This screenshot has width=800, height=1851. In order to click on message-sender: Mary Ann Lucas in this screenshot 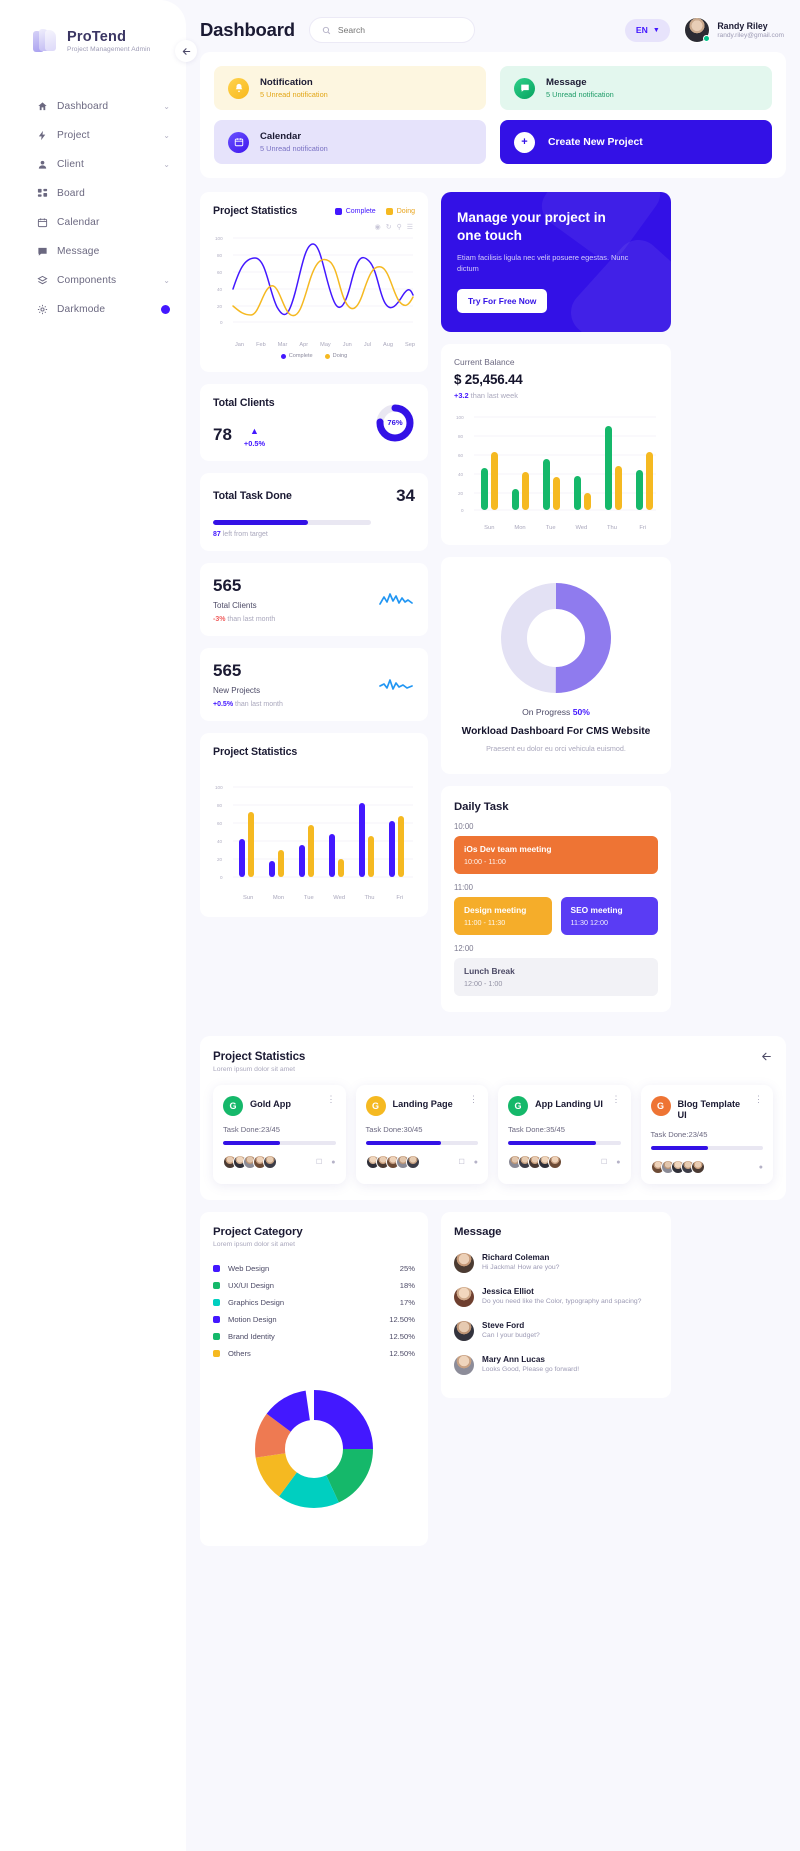, I will do `click(513, 1360)`.